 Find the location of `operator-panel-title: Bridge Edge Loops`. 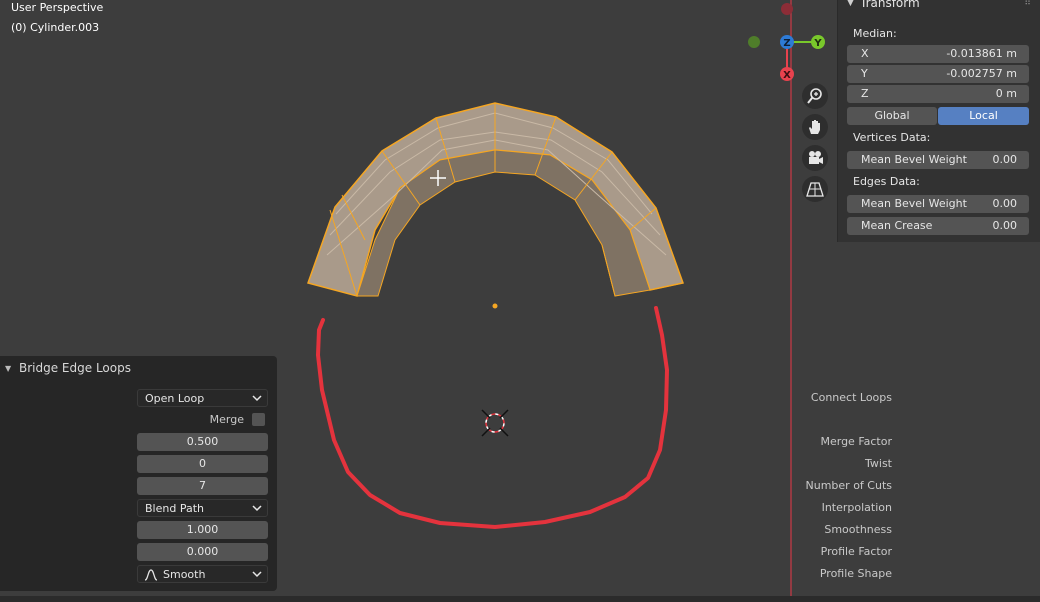

operator-panel-title: Bridge Edge Loops is located at coordinates (75, 368).